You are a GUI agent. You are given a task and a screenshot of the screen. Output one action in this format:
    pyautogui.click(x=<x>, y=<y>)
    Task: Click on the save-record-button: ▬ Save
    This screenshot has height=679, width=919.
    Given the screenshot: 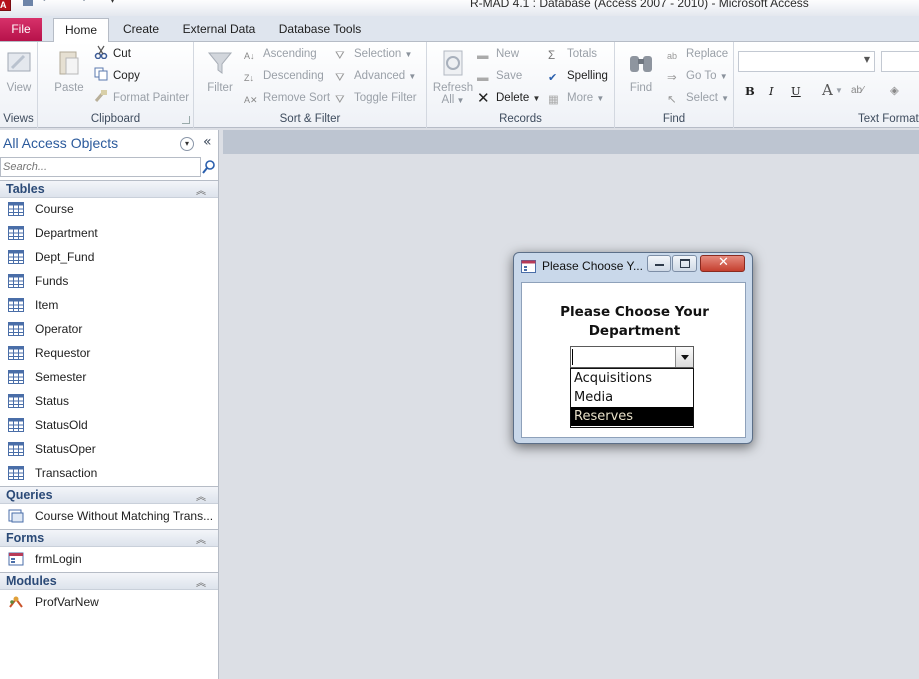 What is the action you would take?
    pyautogui.click(x=499, y=76)
    